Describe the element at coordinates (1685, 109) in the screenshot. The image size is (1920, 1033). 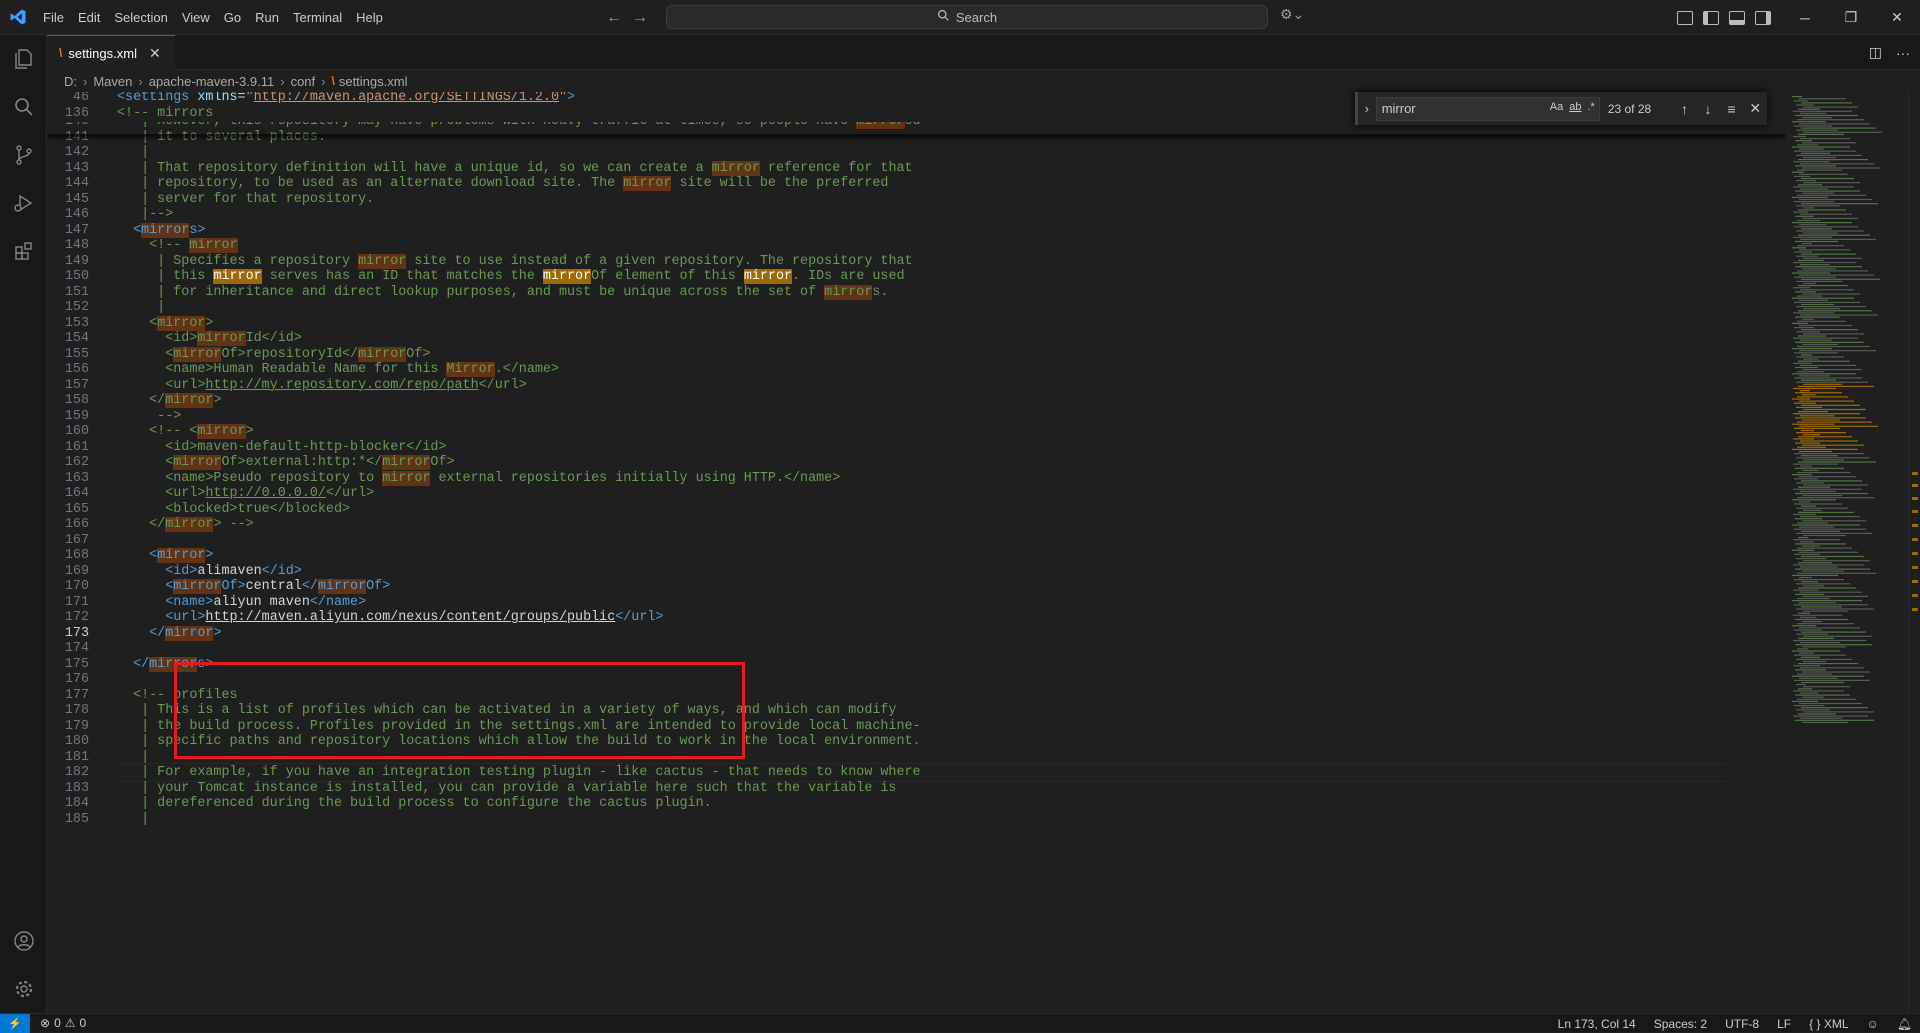
I see `previous-match-icon: ↑` at that location.